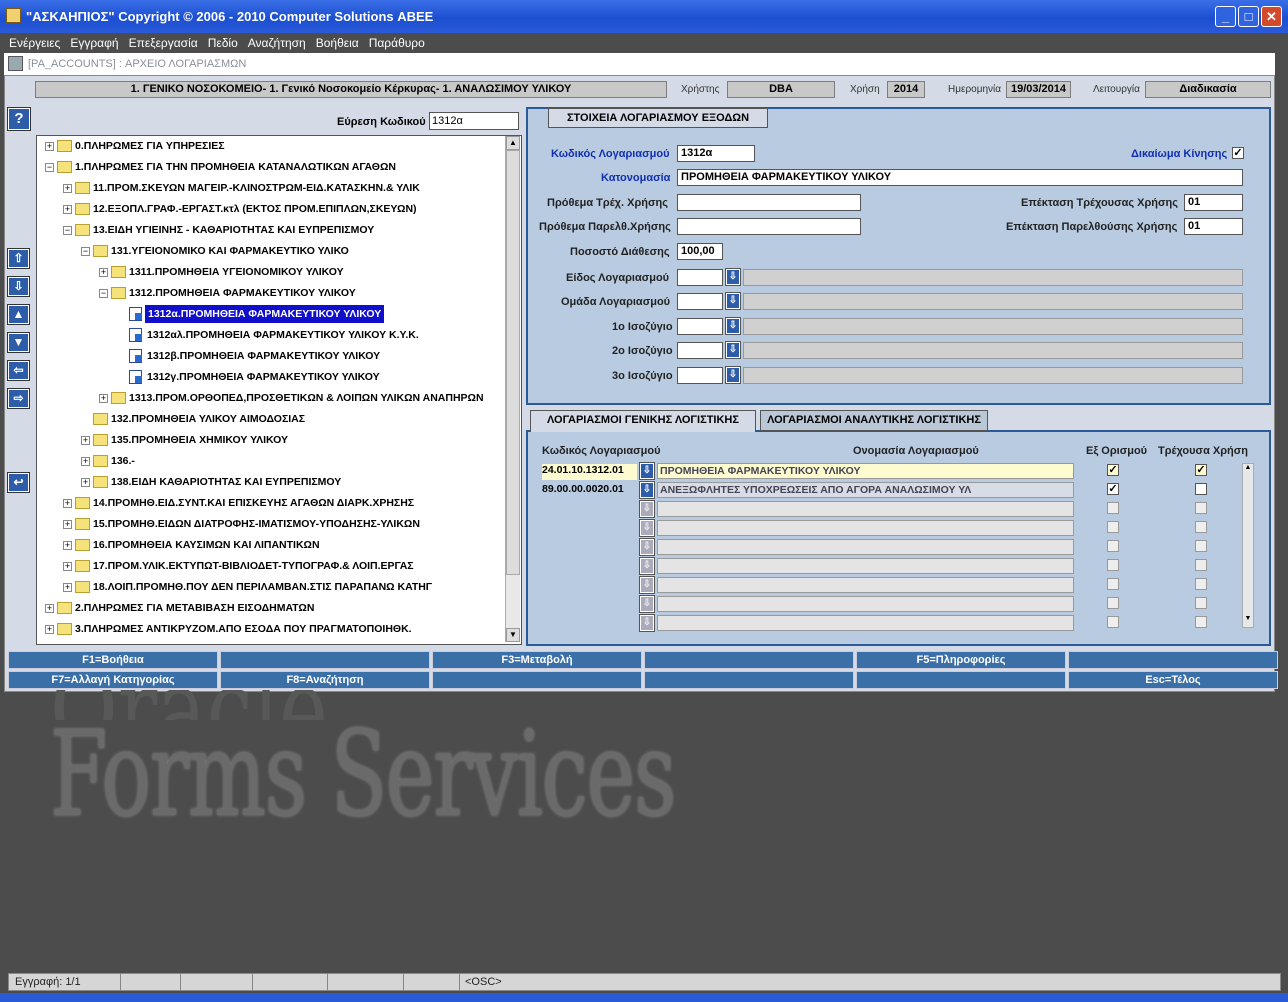 This screenshot has height=1002, width=1288. I want to click on tree-folder: +2.ΠΛΗΡΩΜΕΣ ΓΙΑ ΜΕΤΑΒΙΒΑΣΗ ΕΙΣΟΔΗΜΑΤΩΝ, so click(271, 608).